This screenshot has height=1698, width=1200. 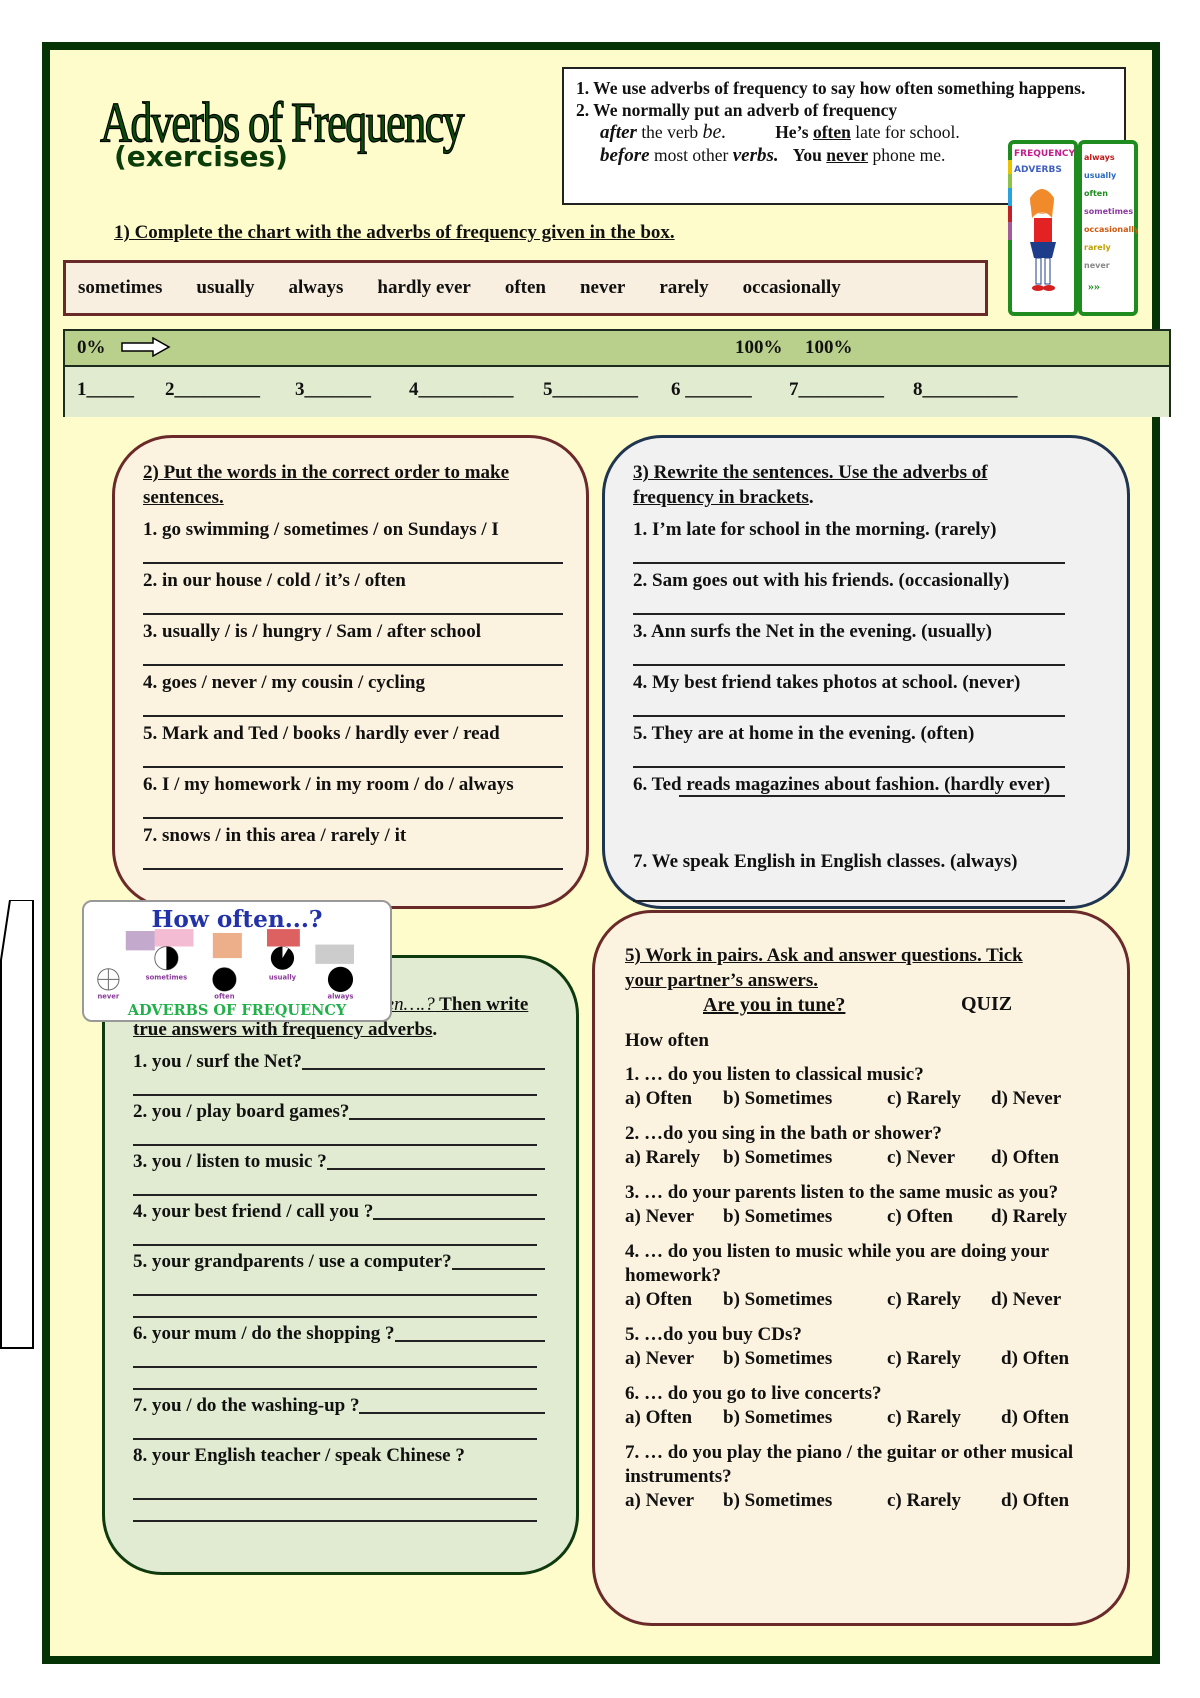 I want to click on svg-text: rarely, so click(x=1097, y=247).